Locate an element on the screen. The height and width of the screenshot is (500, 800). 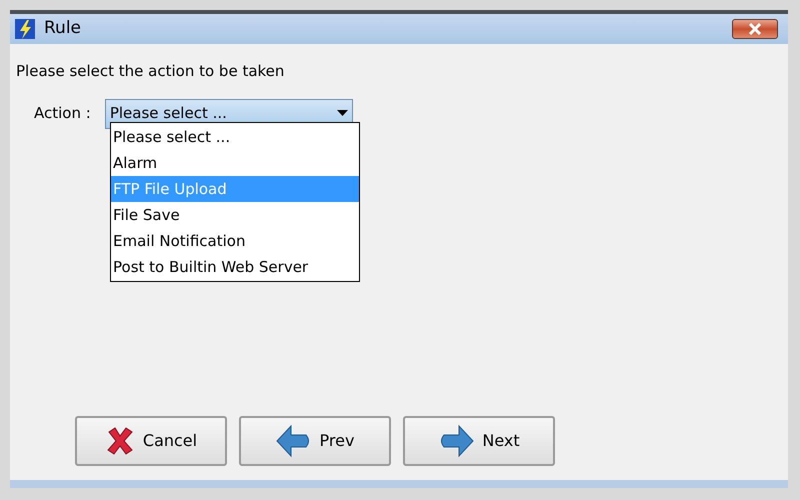
left-arrow-icon is located at coordinates (294, 441).